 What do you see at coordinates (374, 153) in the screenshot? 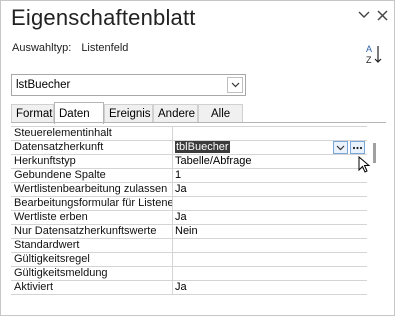
I see `scrollbar-thumb` at bounding box center [374, 153].